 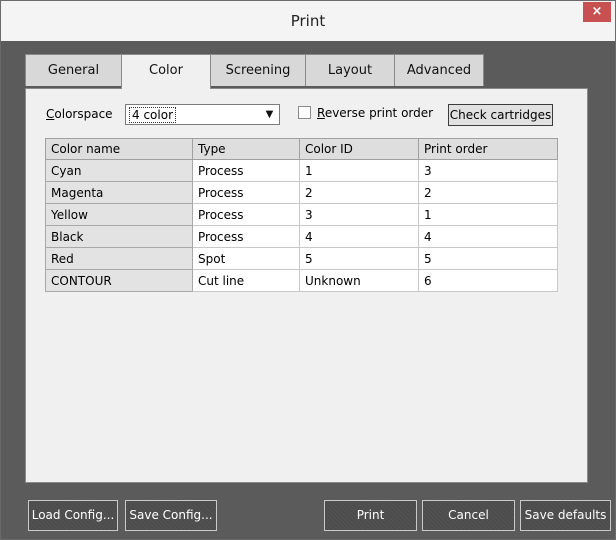 I want to click on cell-color-name: Yellow, so click(x=119, y=214).